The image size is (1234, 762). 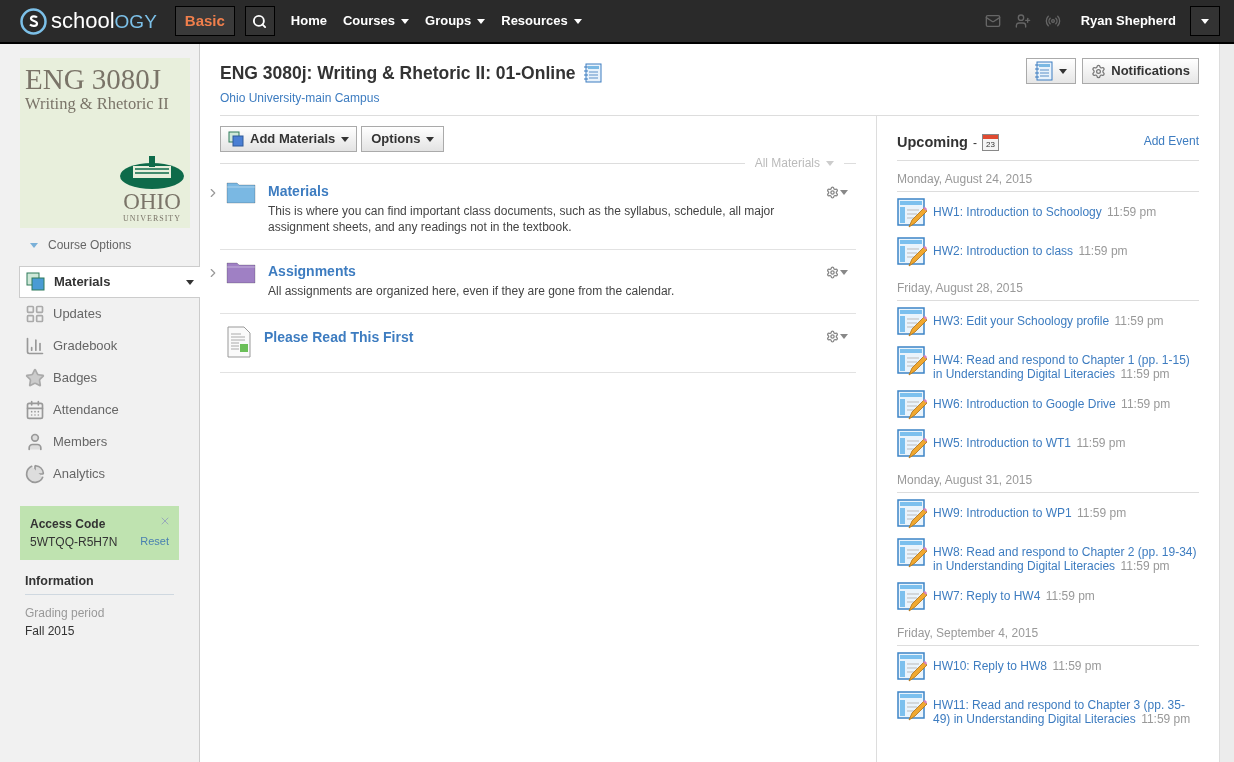 What do you see at coordinates (97, 104) in the screenshot?
I see `course-image-subtitle: Writing & Rhetoric II` at bounding box center [97, 104].